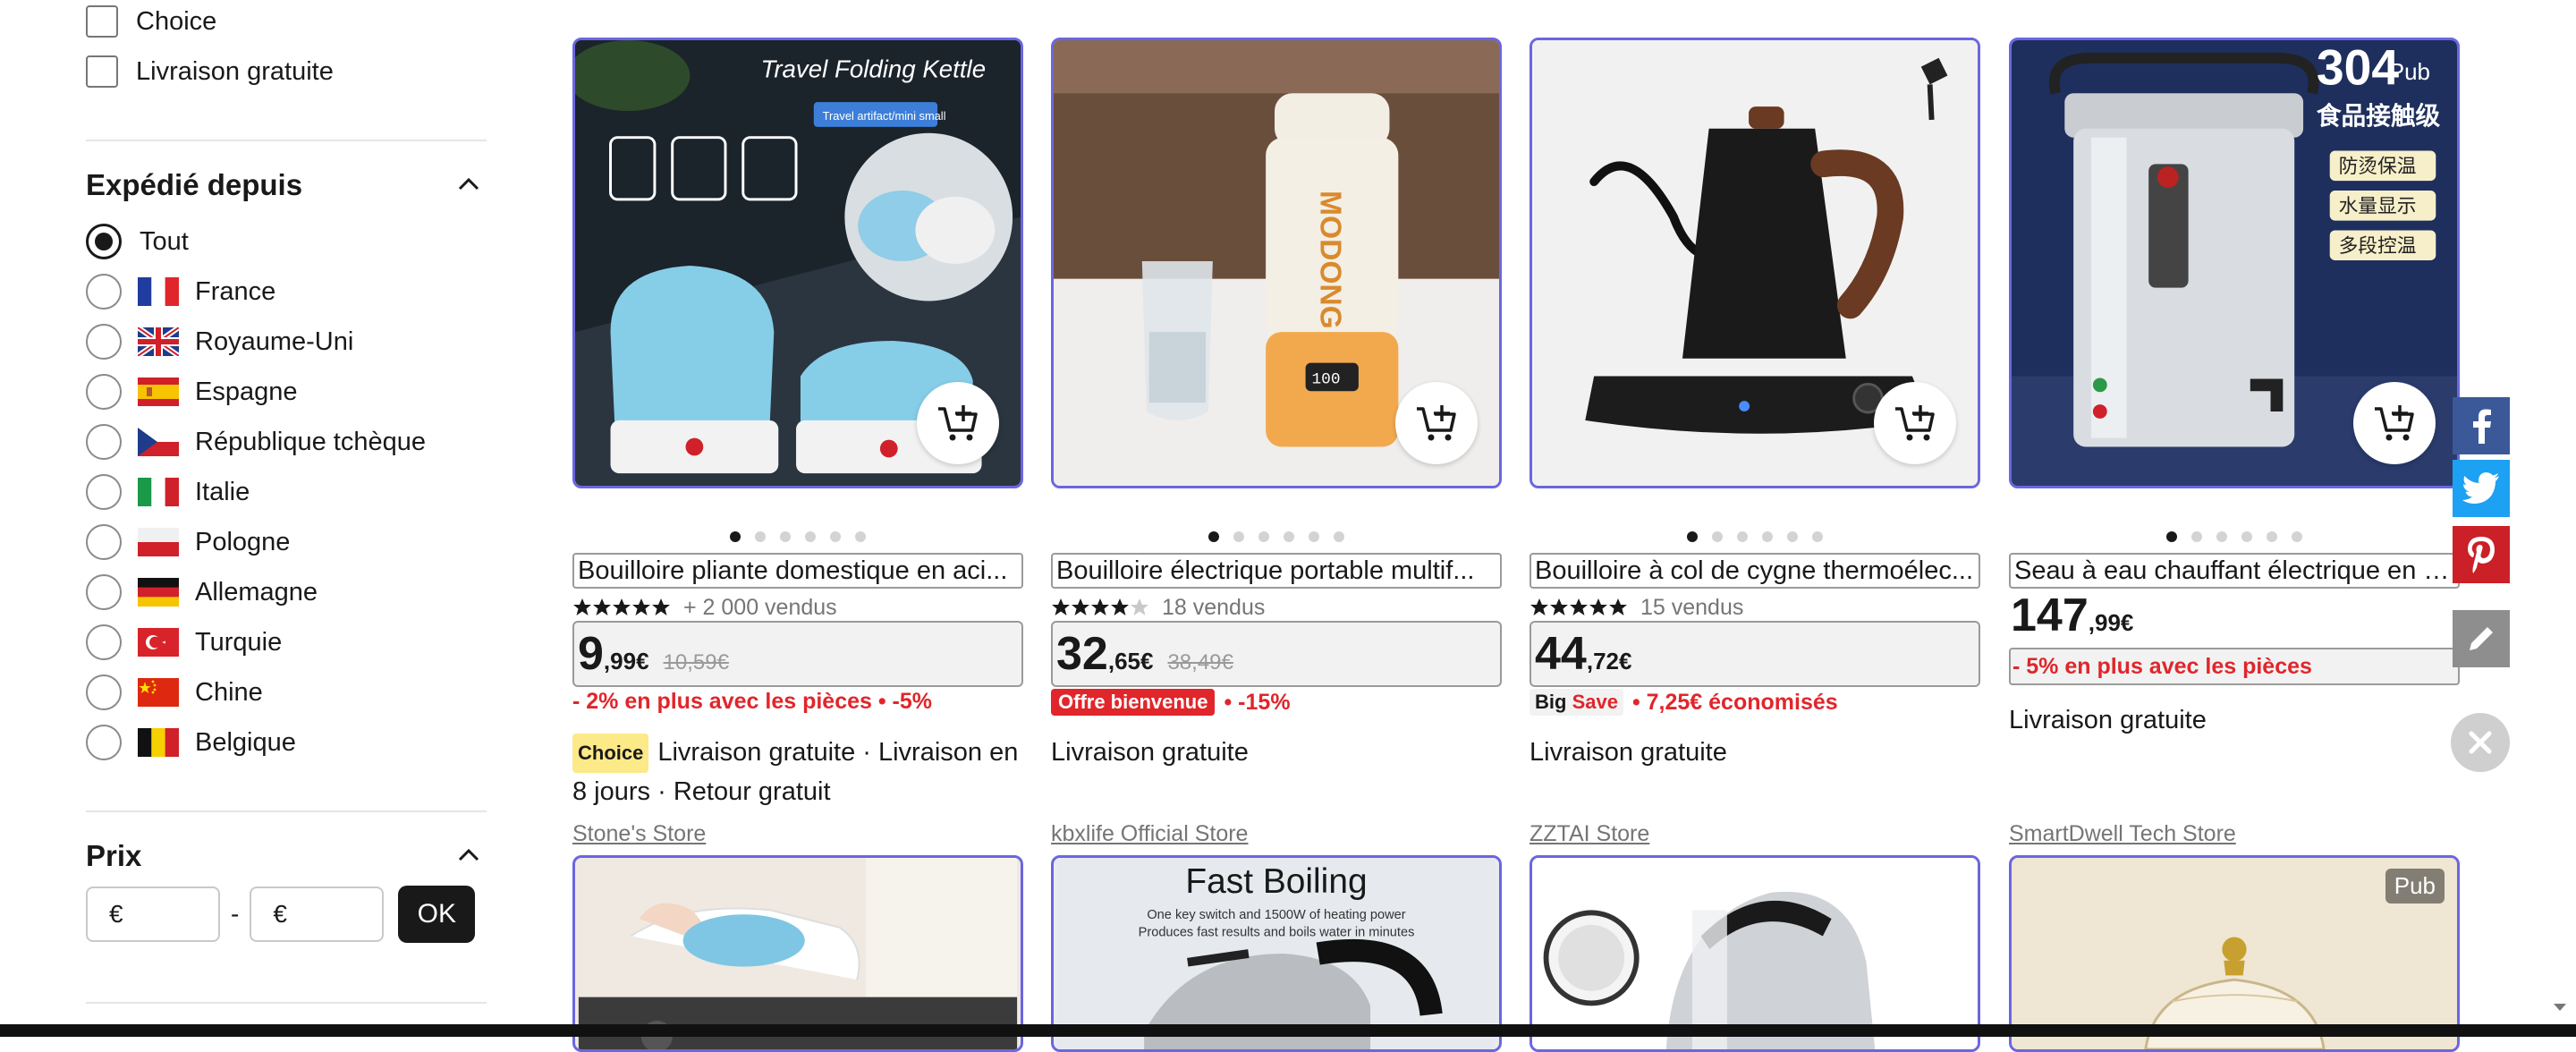 The image size is (2576, 1052). Describe the element at coordinates (2378, 167) in the screenshot. I see `image-tag: 防烫保温` at that location.